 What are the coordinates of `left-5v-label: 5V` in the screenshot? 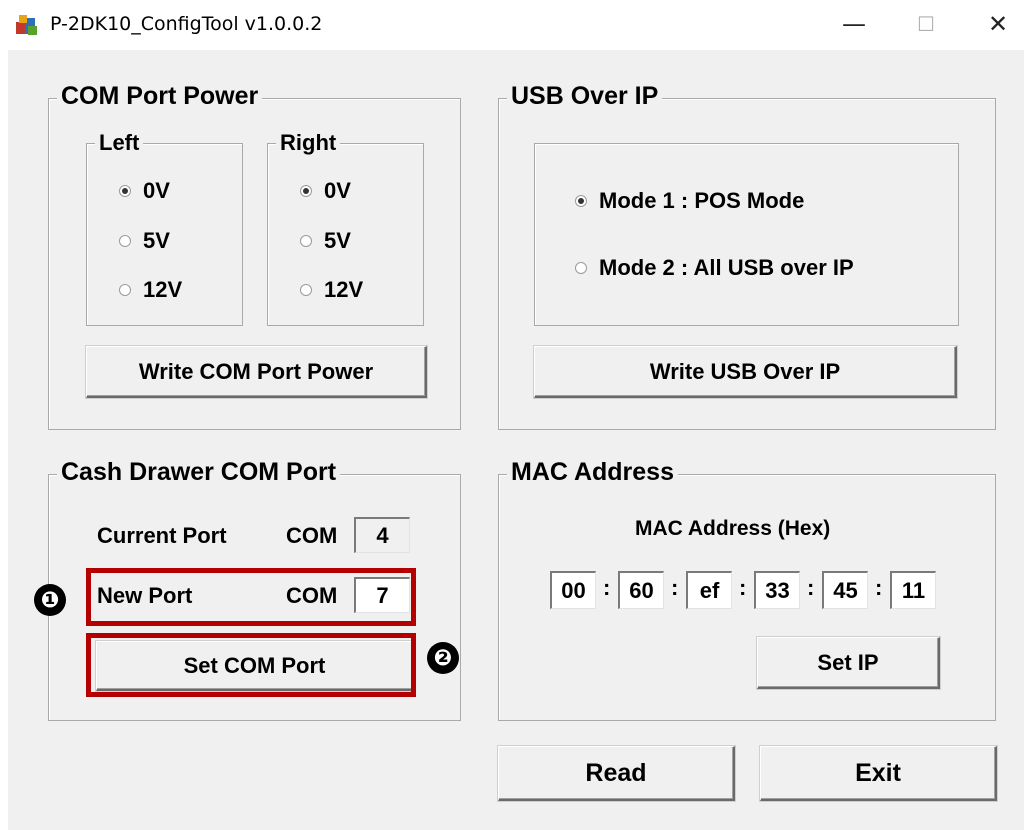 It's located at (156, 240).